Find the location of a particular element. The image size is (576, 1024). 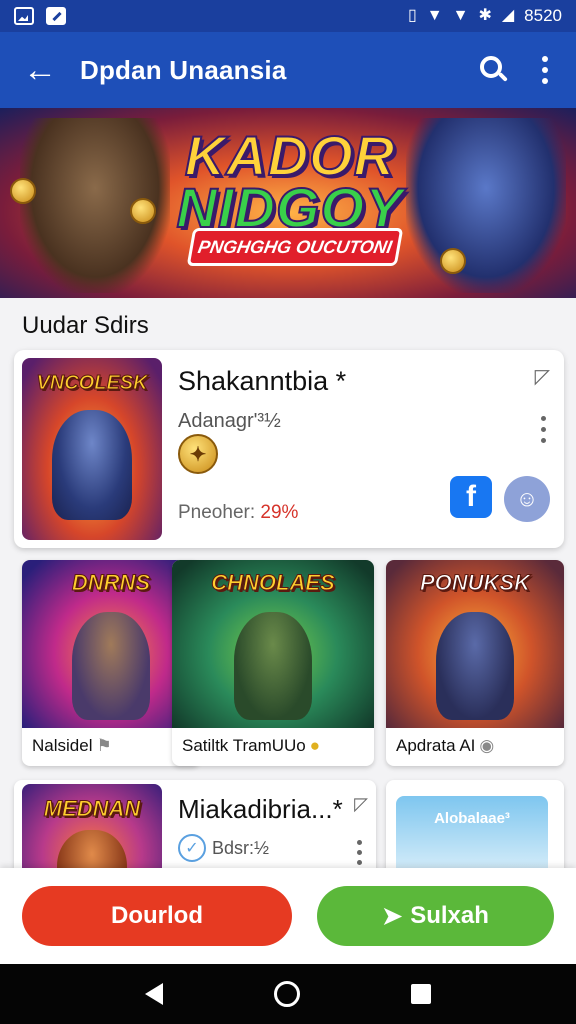

bottom-action-bar: Dourlod ➤ Sulxah is located at coordinates (288, 916).